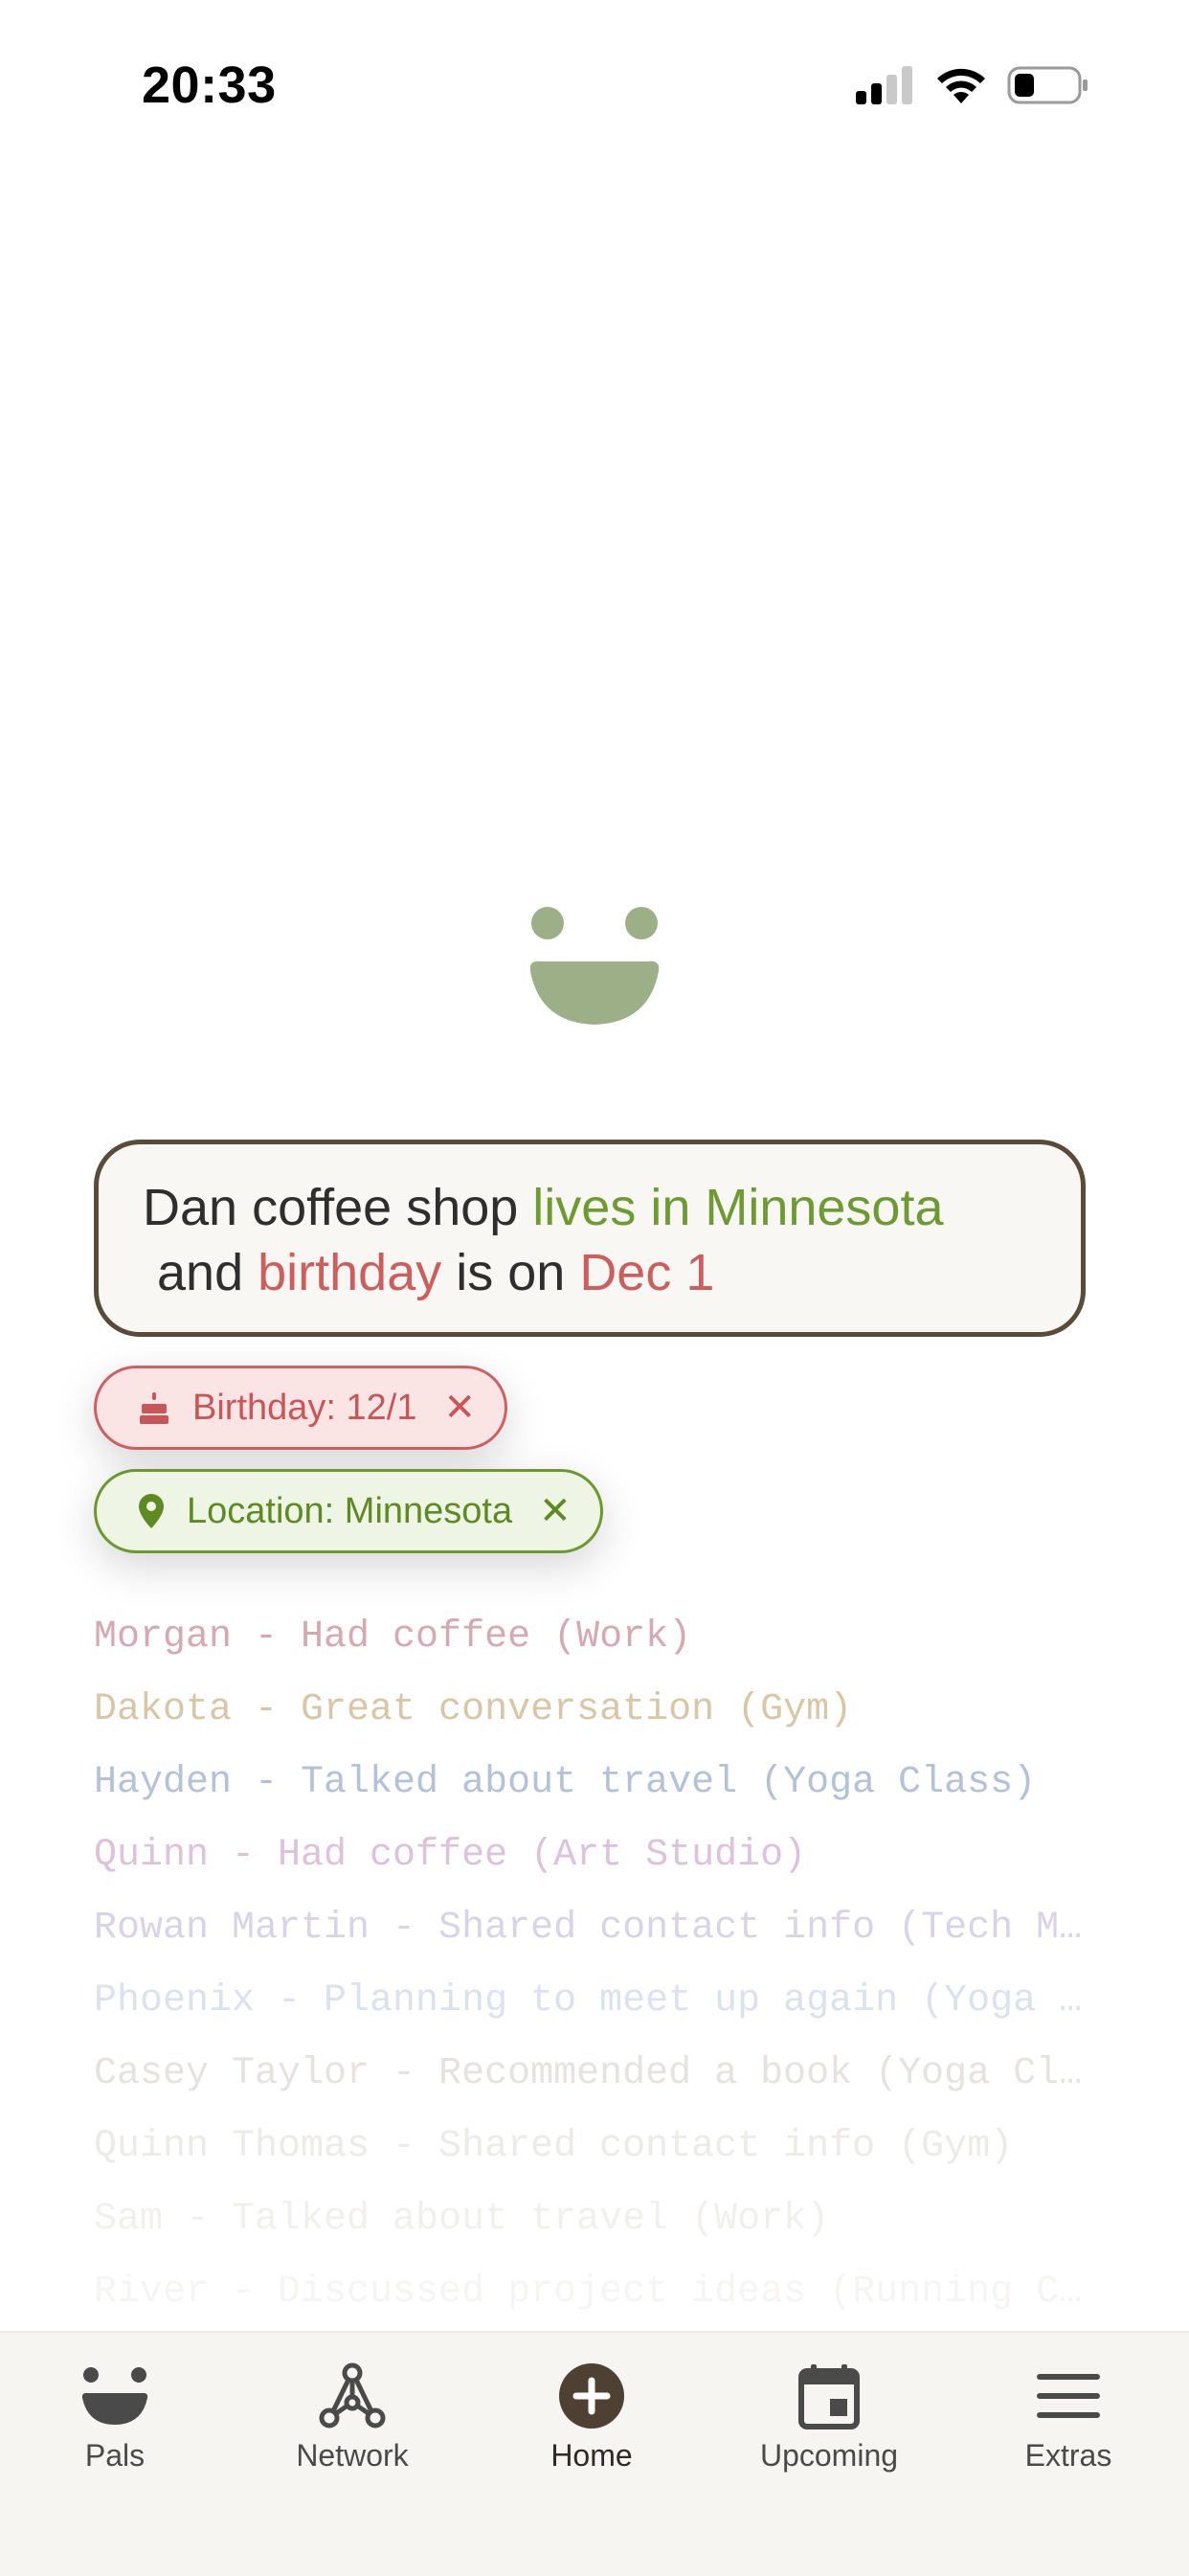 Image resolution: width=1189 pixels, height=2576 pixels. I want to click on smile-icon, so click(114, 2396).